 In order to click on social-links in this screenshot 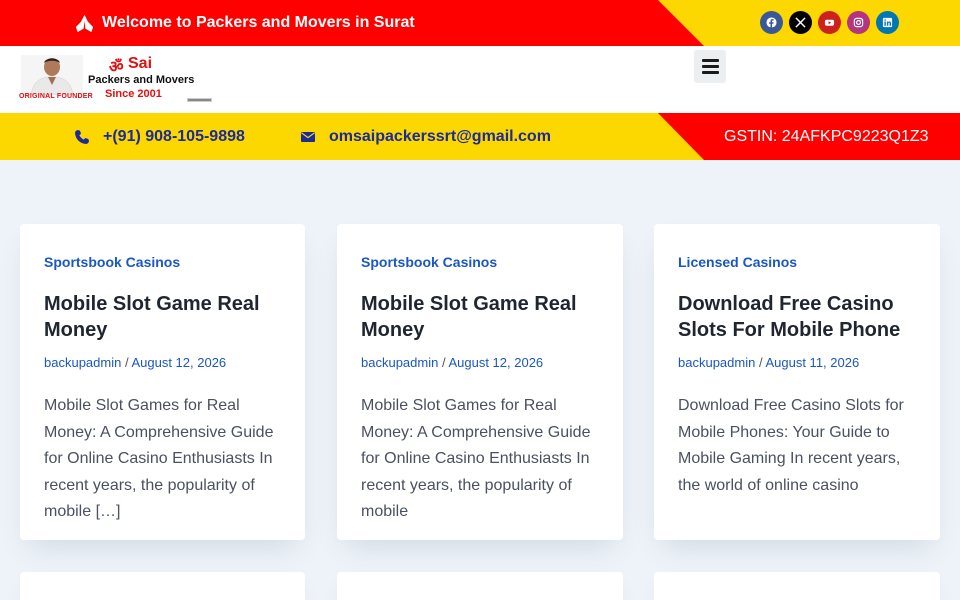, I will do `click(829, 22)`.